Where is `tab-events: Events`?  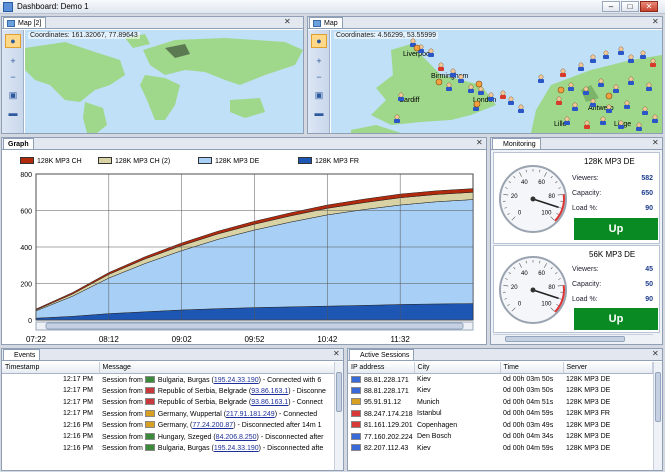
tab-events: Events is located at coordinates (22, 354).